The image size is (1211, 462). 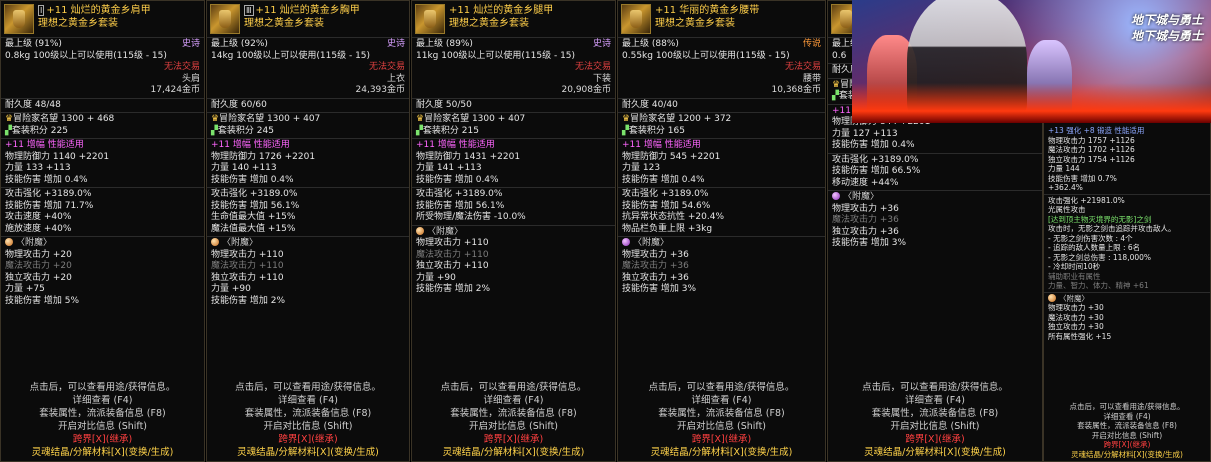 What do you see at coordinates (1127, 426) in the screenshot?
I see `footer-line: 套装属性，流派装备信息 (F8)` at bounding box center [1127, 426].